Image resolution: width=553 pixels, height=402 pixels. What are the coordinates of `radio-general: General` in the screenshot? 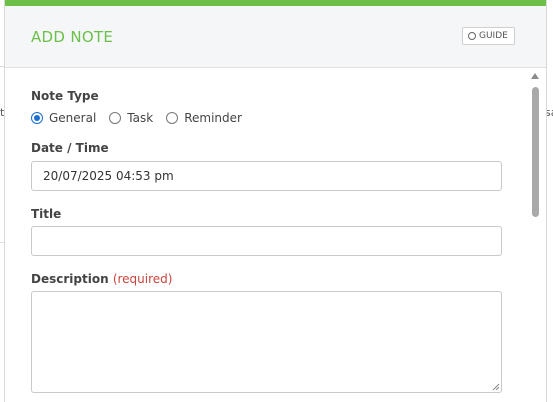 It's located at (63, 118).